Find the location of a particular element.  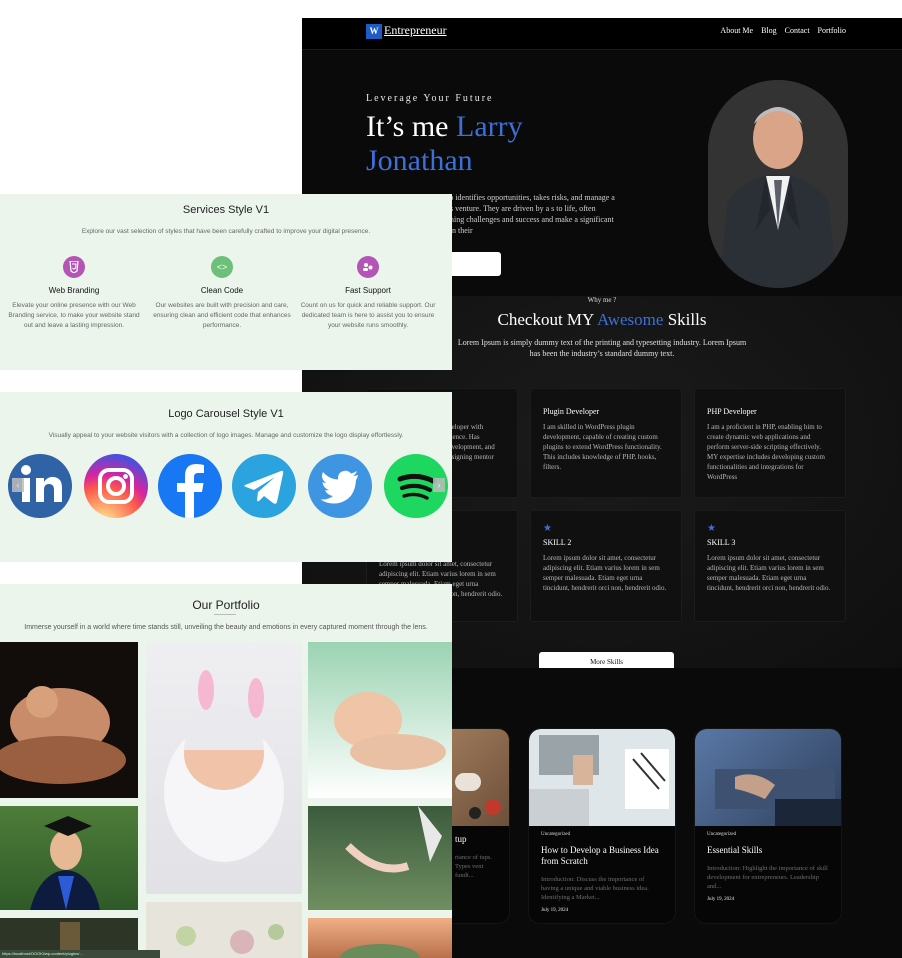

support-icon is located at coordinates (368, 267).